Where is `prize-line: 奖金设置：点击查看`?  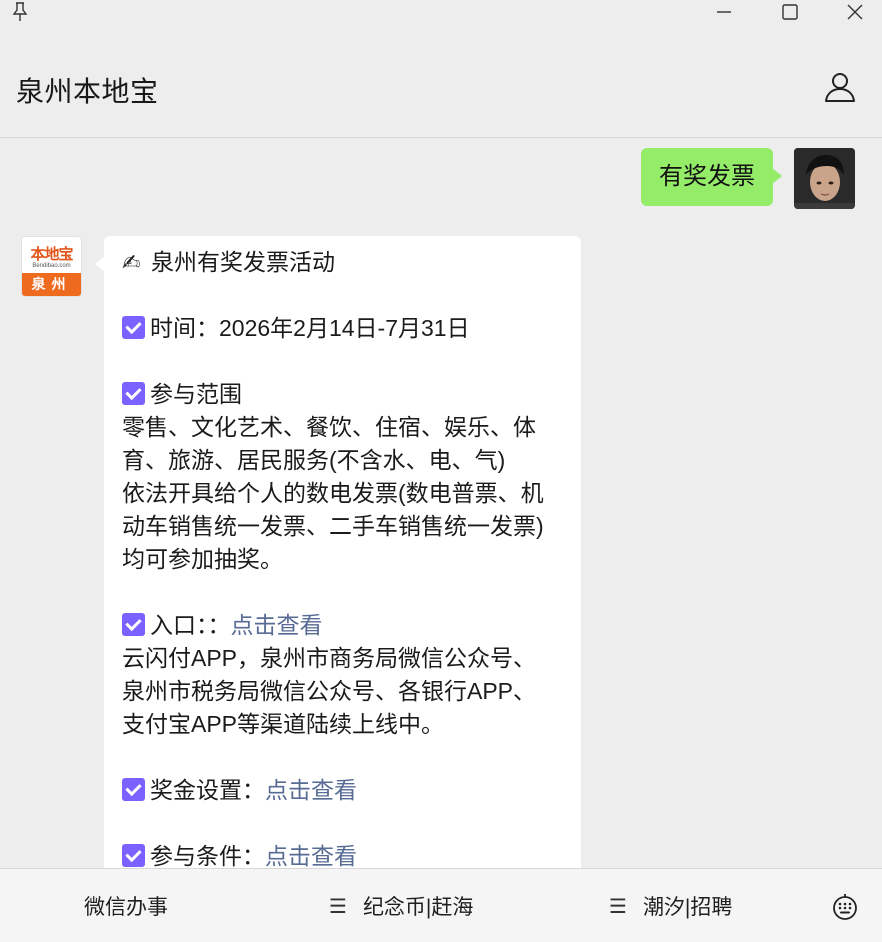
prize-line: 奖金设置：点击查看 is located at coordinates (342, 790).